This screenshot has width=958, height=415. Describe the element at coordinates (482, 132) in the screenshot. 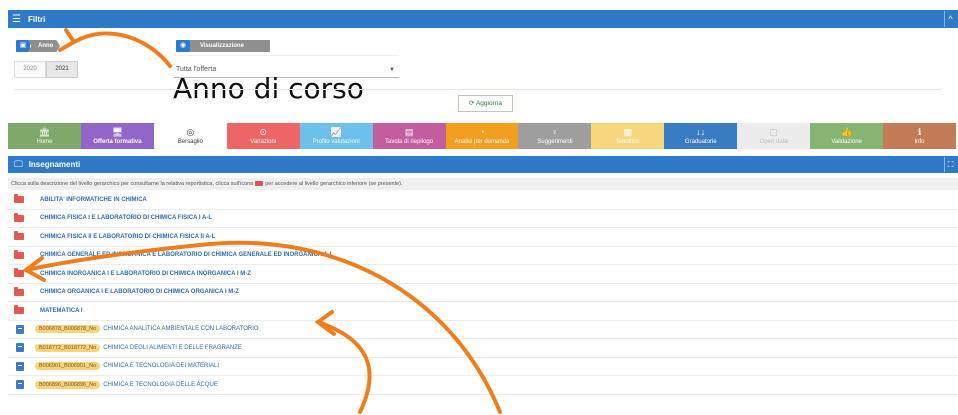

I see `nav-tile-icon: ◔` at that location.